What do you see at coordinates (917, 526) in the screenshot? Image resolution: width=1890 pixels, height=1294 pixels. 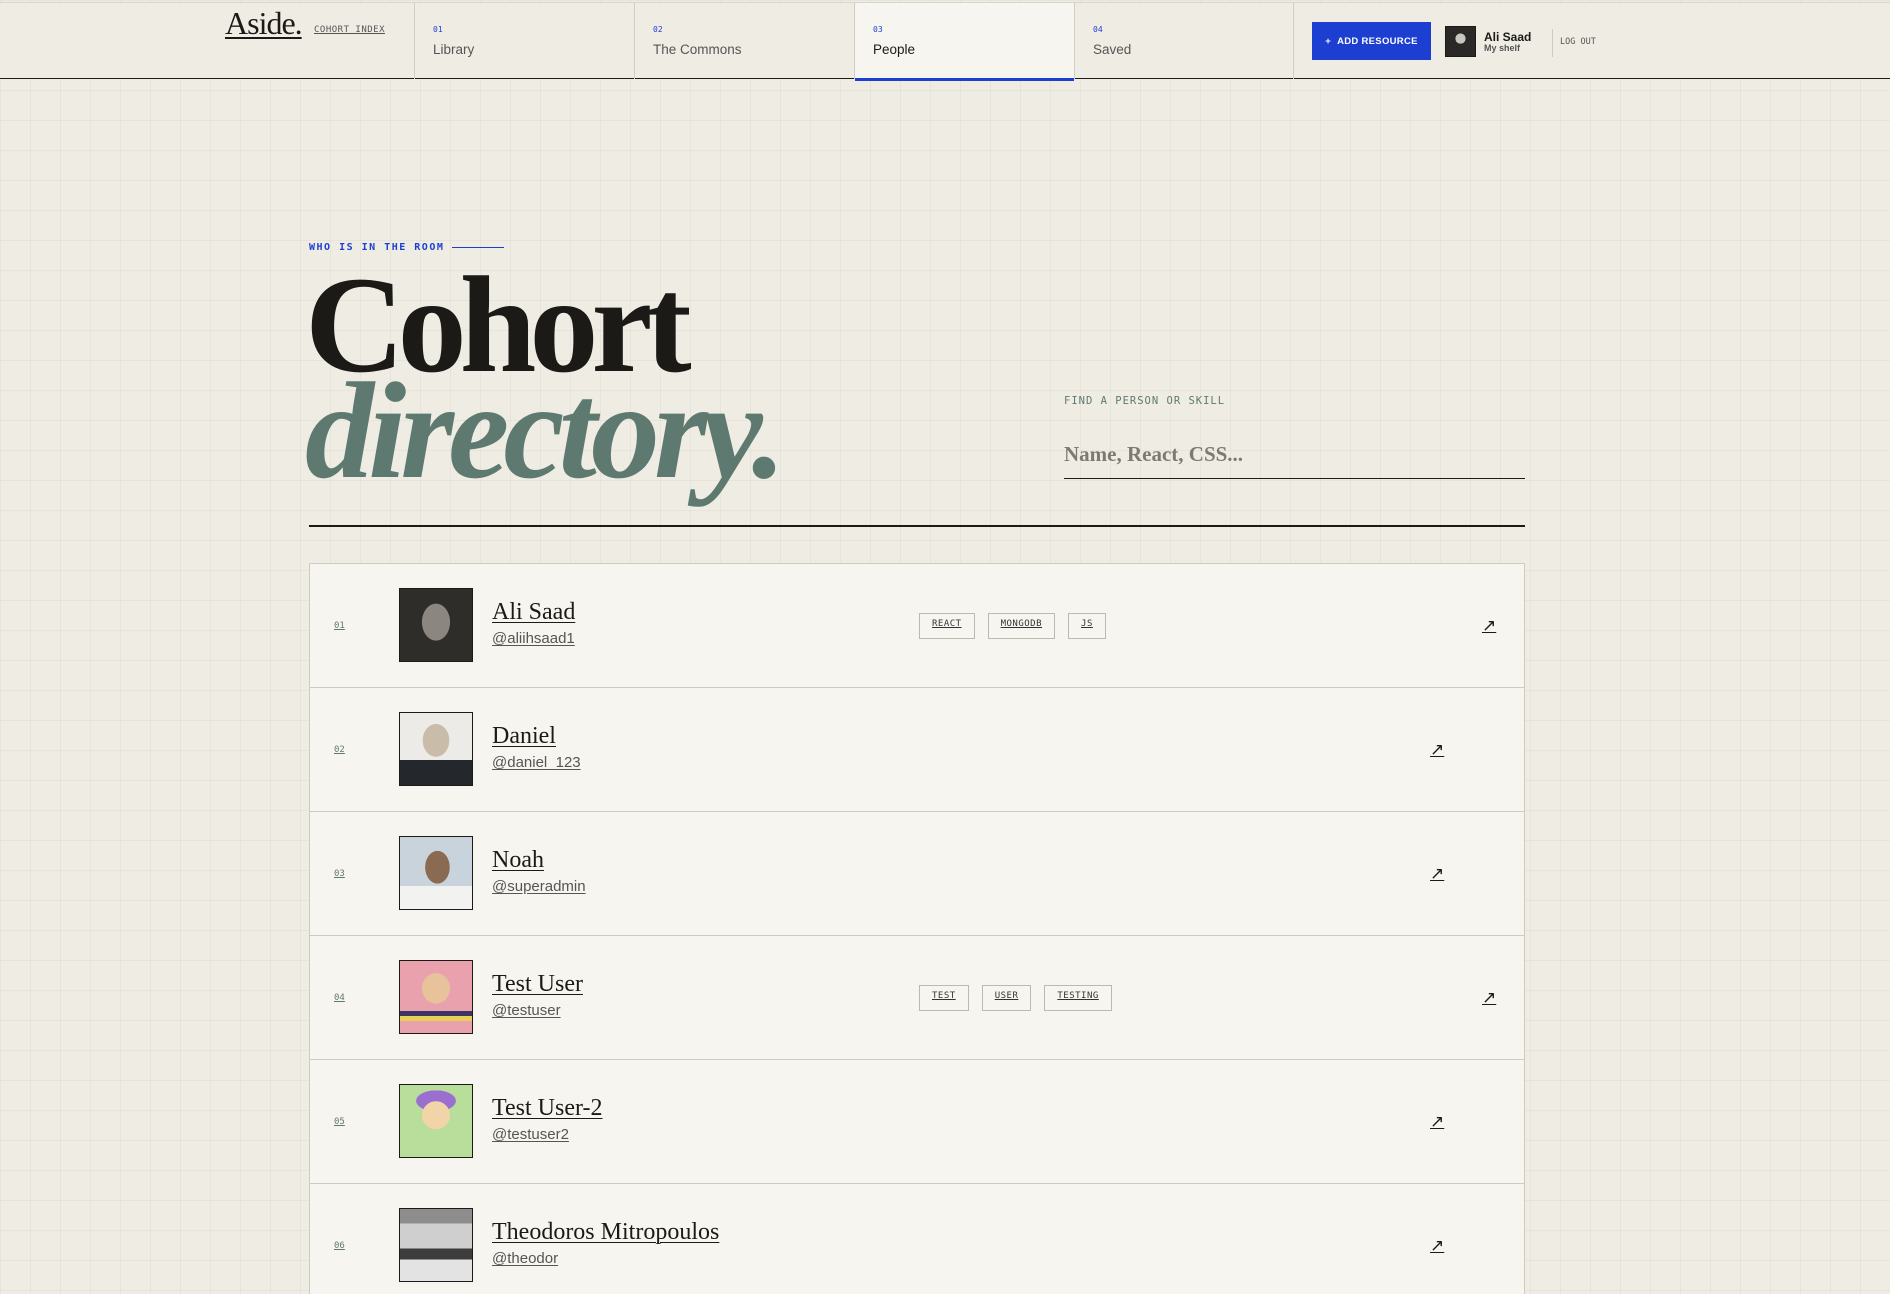 I see `hero-divider` at bounding box center [917, 526].